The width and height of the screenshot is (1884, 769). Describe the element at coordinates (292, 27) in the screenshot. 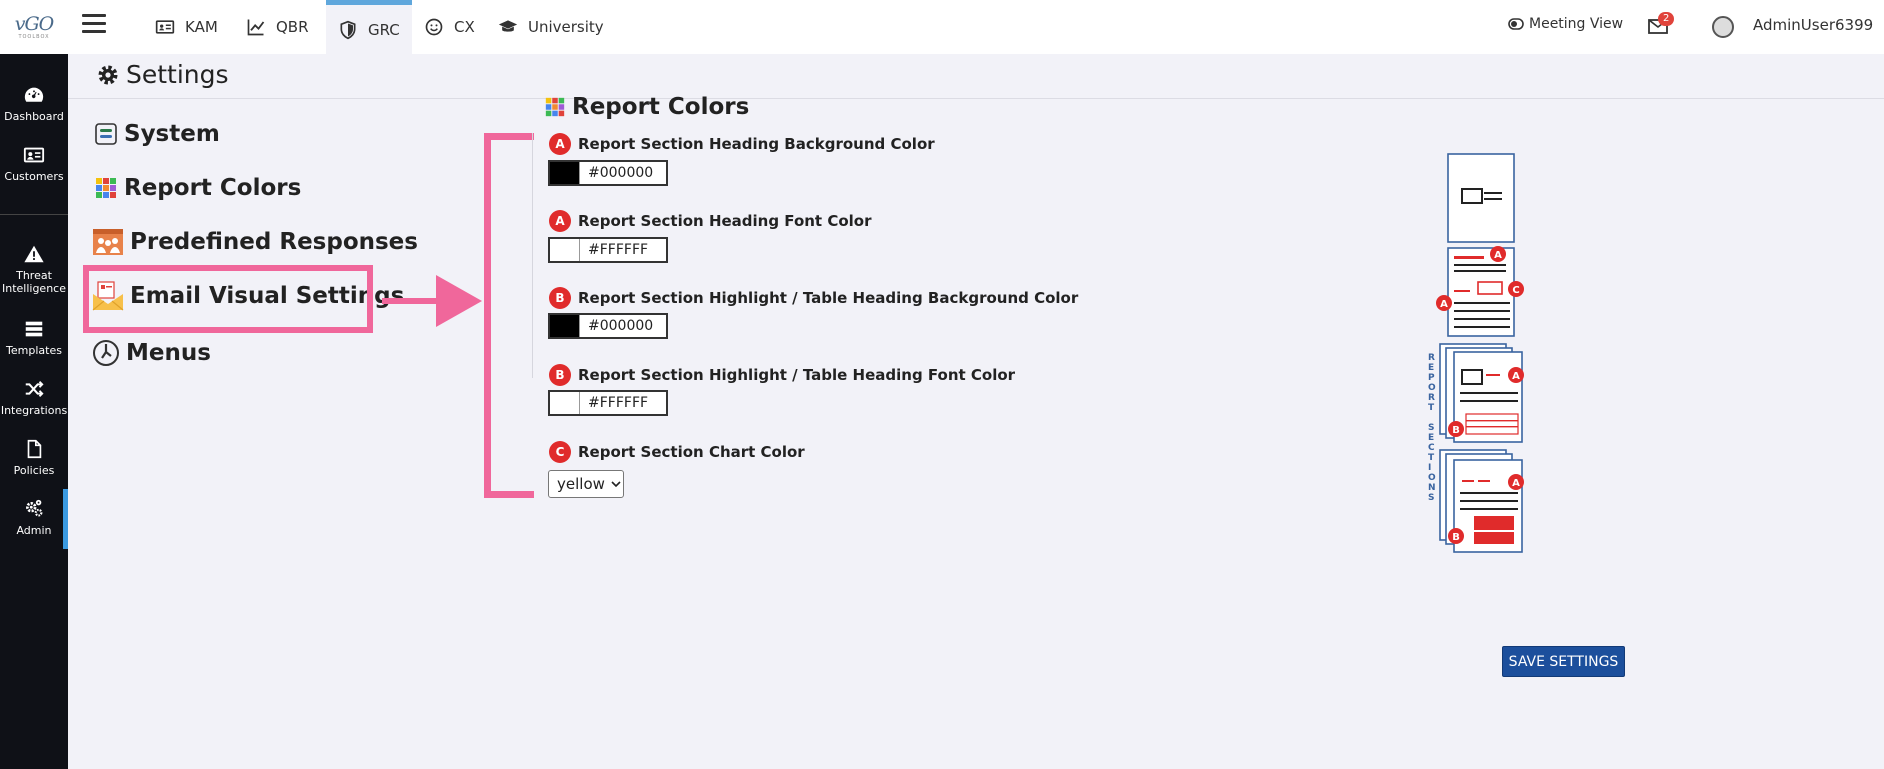

I see `tab-label-qbr: QBR` at that location.